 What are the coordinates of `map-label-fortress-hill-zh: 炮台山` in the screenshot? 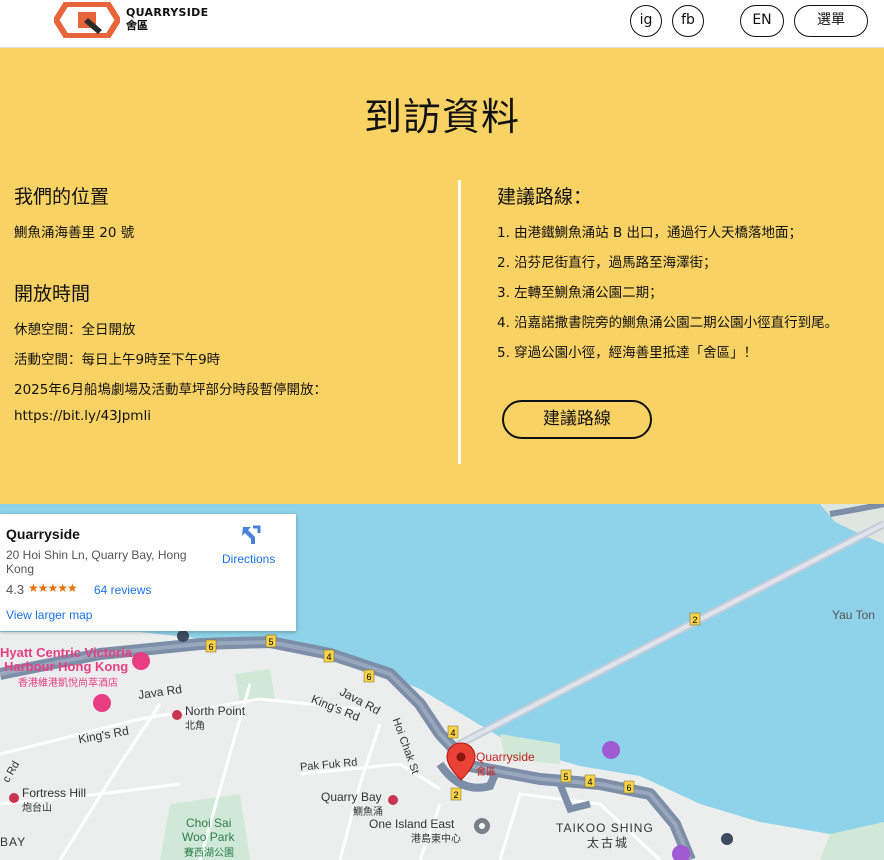 It's located at (37, 806).